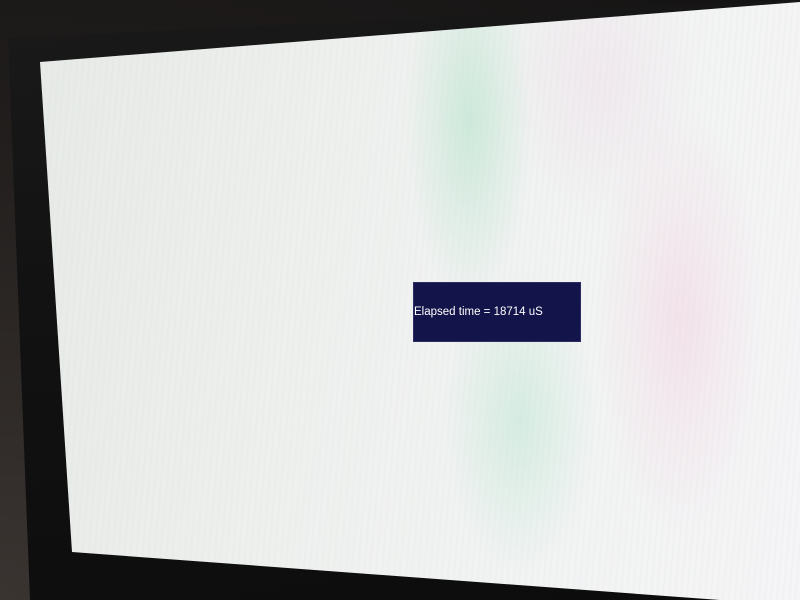 This screenshot has width=800, height=600. I want to click on elapsed-time-label: Elapsed time = 18714 uS, so click(478, 312).